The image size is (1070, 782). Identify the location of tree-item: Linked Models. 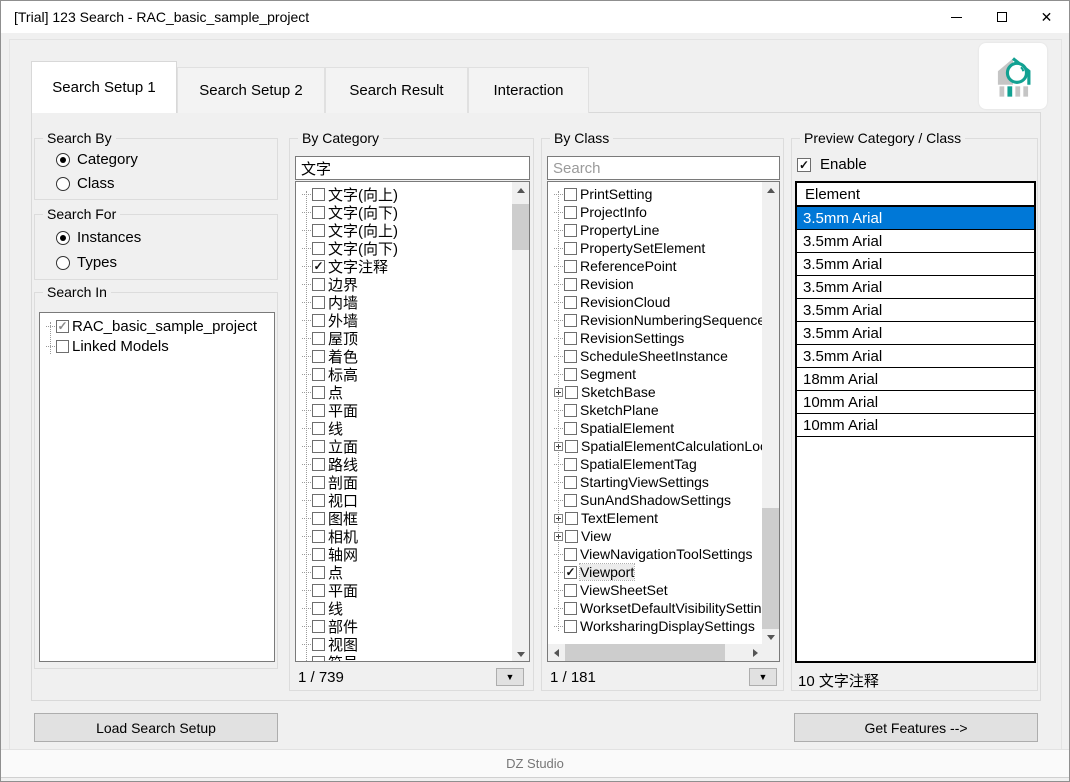
(157, 346).